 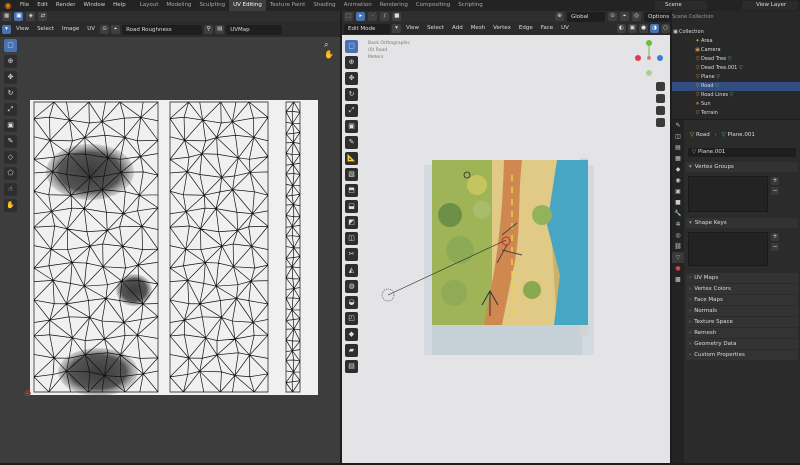 What do you see at coordinates (45, 29) in the screenshot?
I see `uv-menu-select: Select` at bounding box center [45, 29].